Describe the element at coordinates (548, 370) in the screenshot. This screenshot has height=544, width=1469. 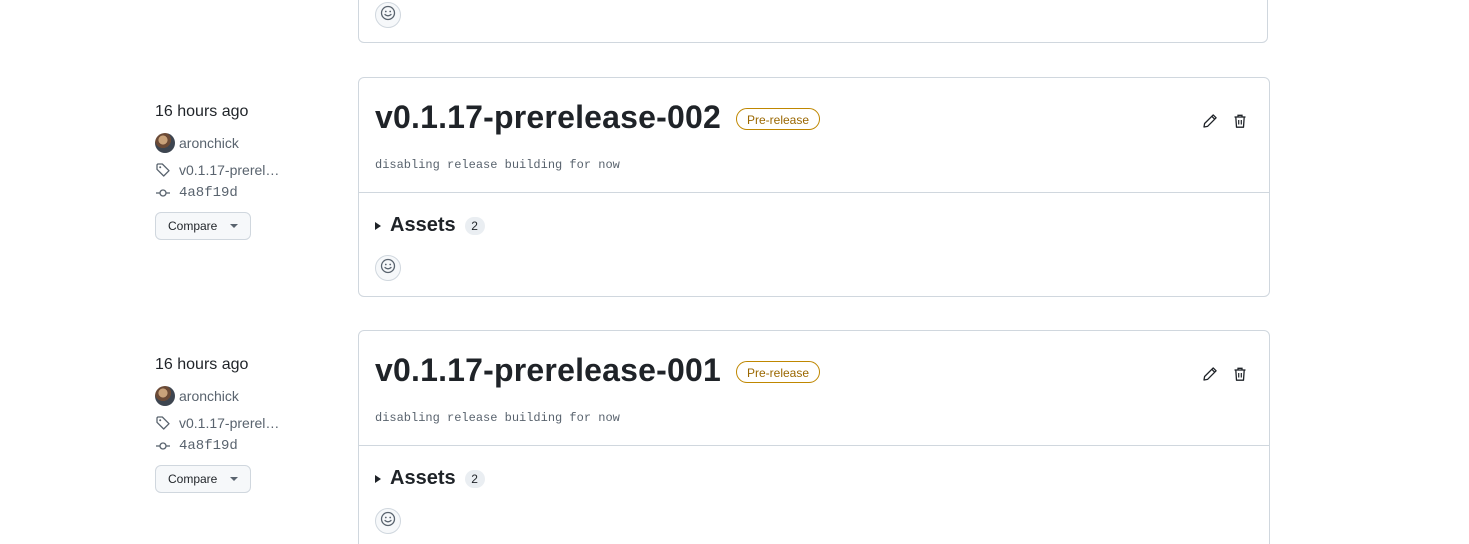
I see `release-title: v0.1.17-prerelease-001` at that location.